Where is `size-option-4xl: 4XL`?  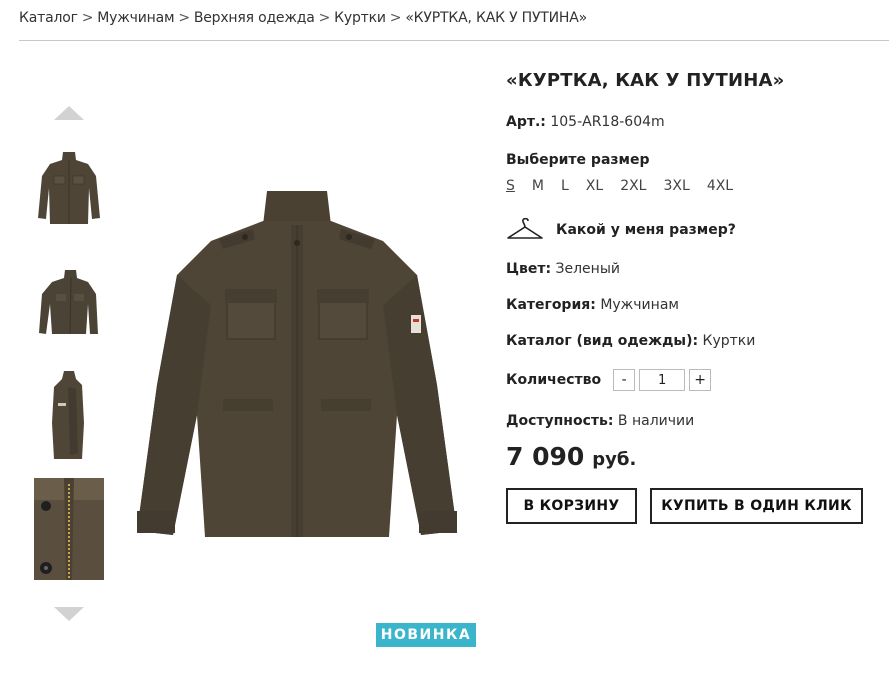 size-option-4xl: 4XL is located at coordinates (720, 186).